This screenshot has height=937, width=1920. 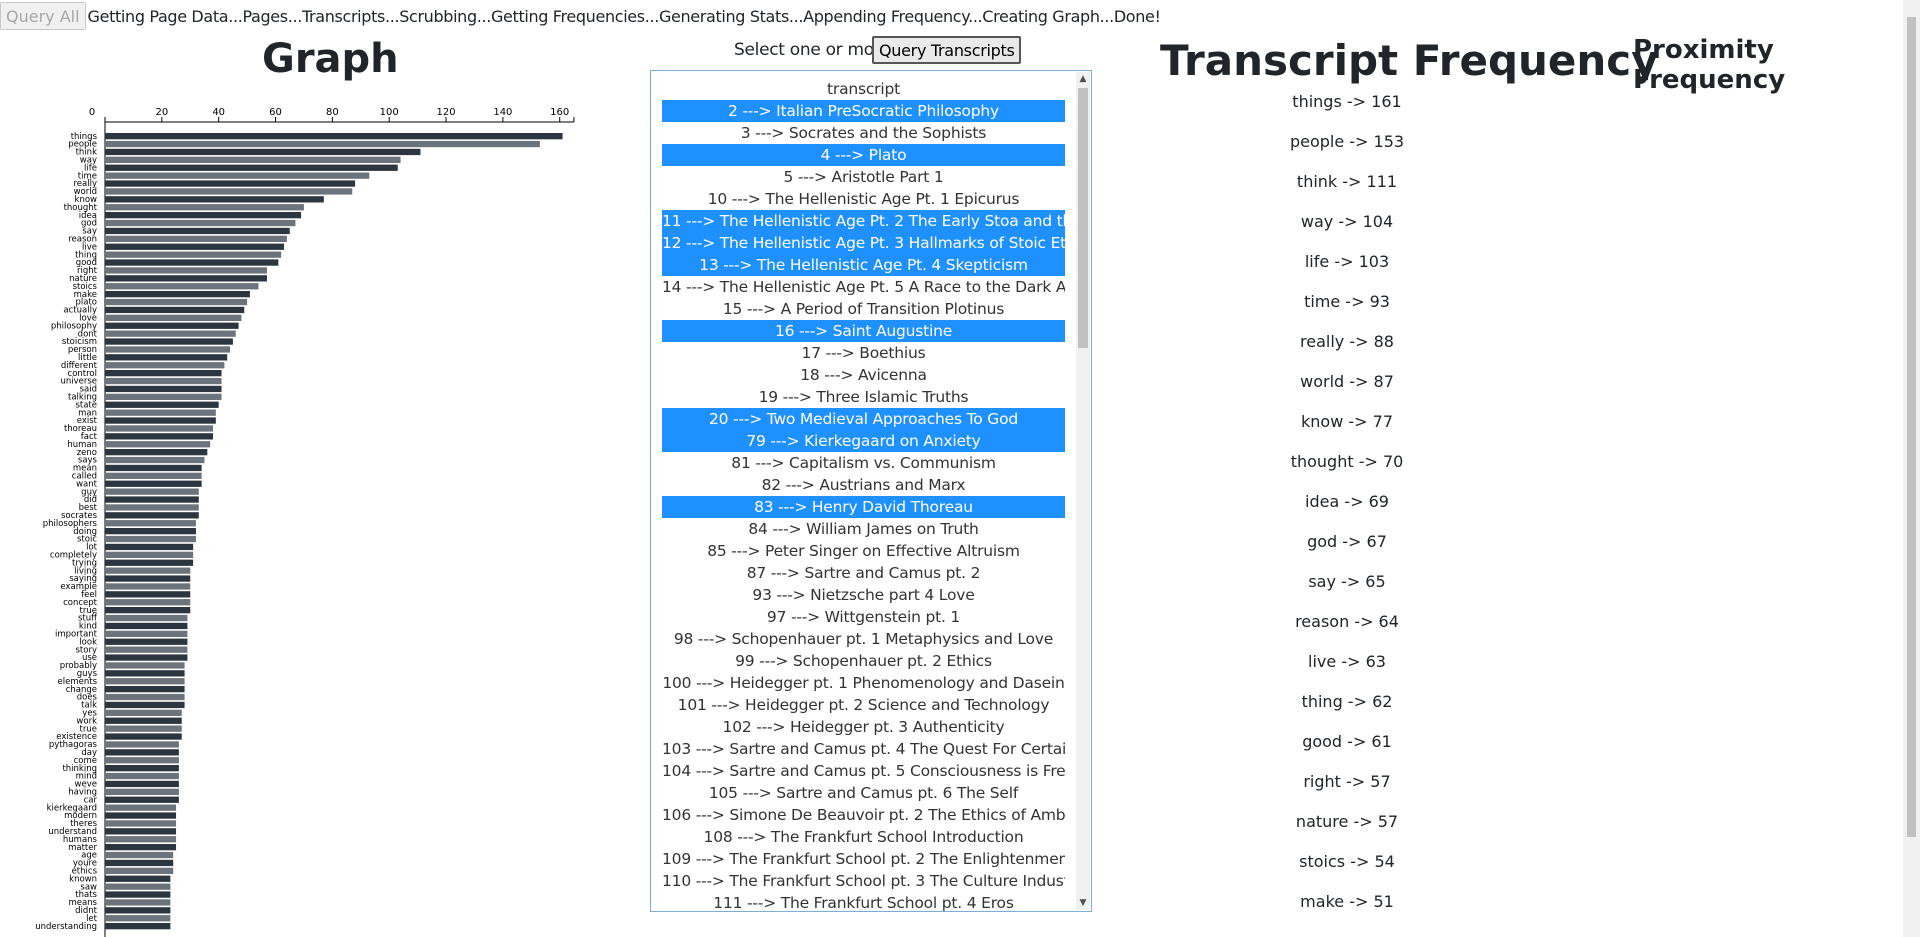 What do you see at coordinates (863, 485) in the screenshot?
I see `transcript-option: 82 ---> Austrians and Marx` at bounding box center [863, 485].